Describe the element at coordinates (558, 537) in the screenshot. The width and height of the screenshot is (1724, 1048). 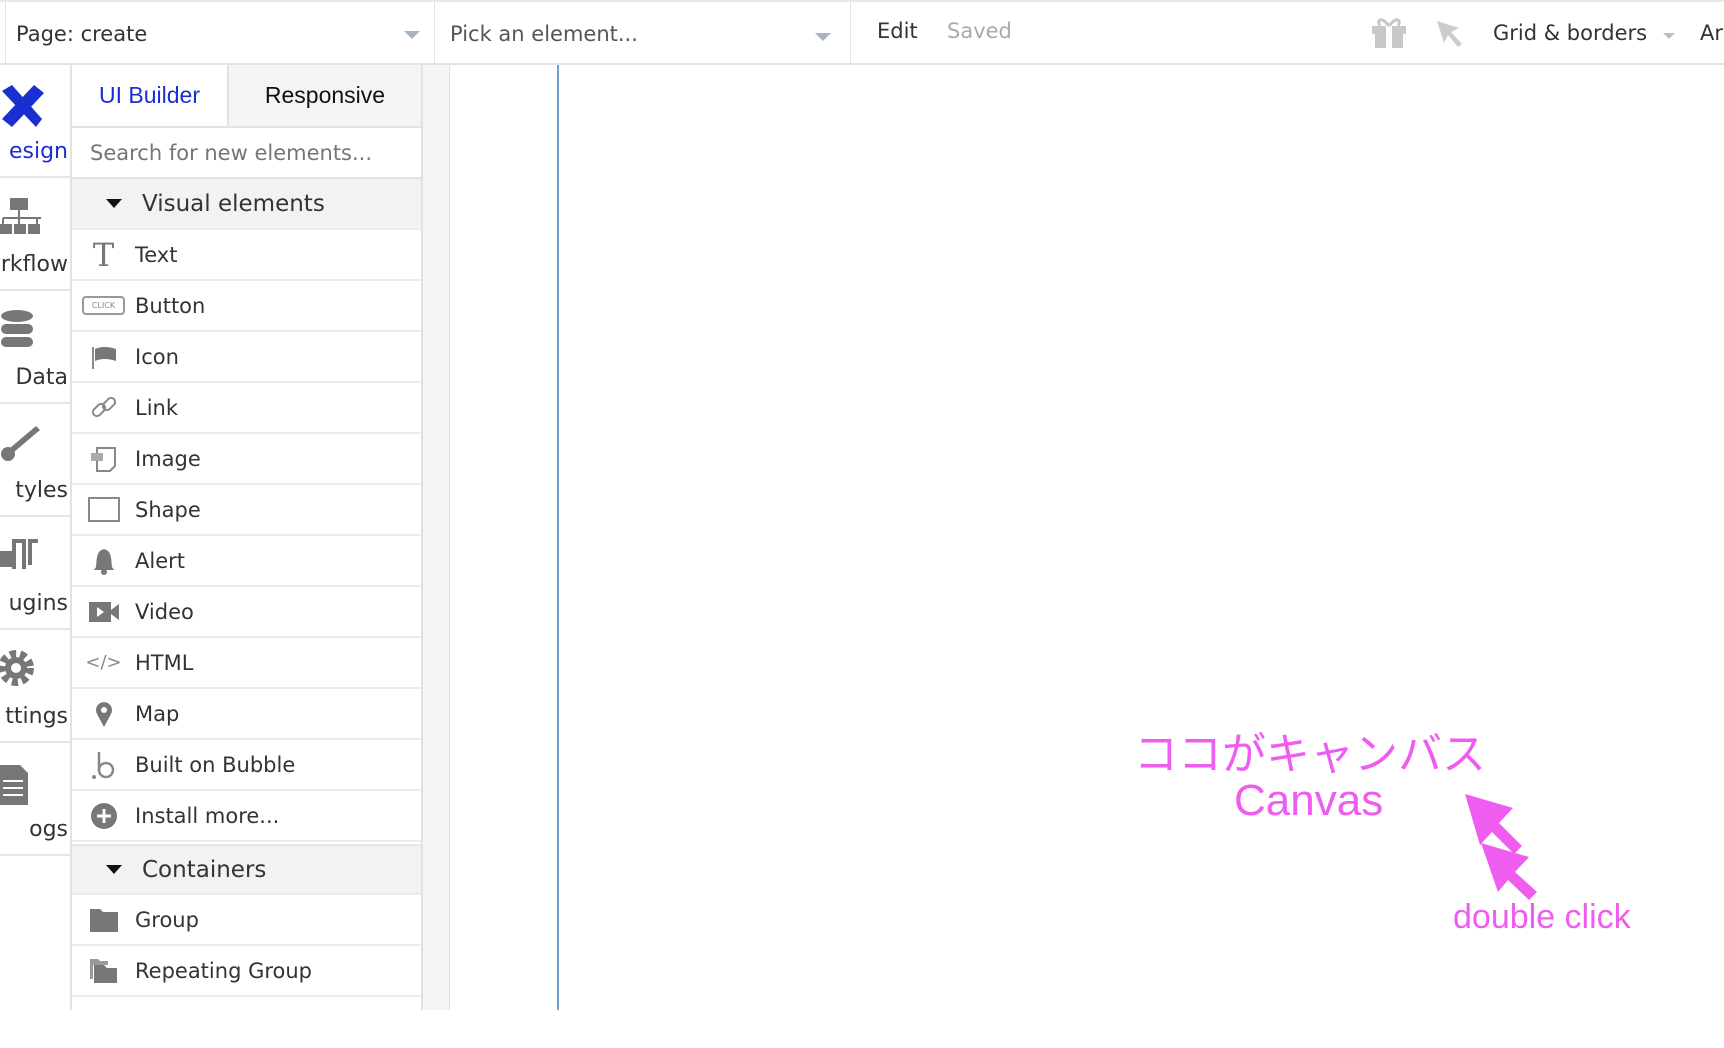
I see `page-edge-guide` at that location.